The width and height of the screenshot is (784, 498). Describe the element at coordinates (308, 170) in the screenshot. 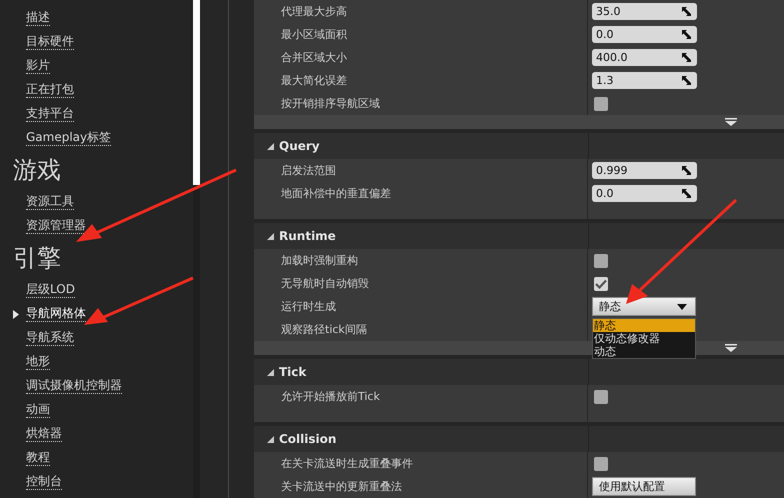

I see `property-label: 启发法范围` at that location.